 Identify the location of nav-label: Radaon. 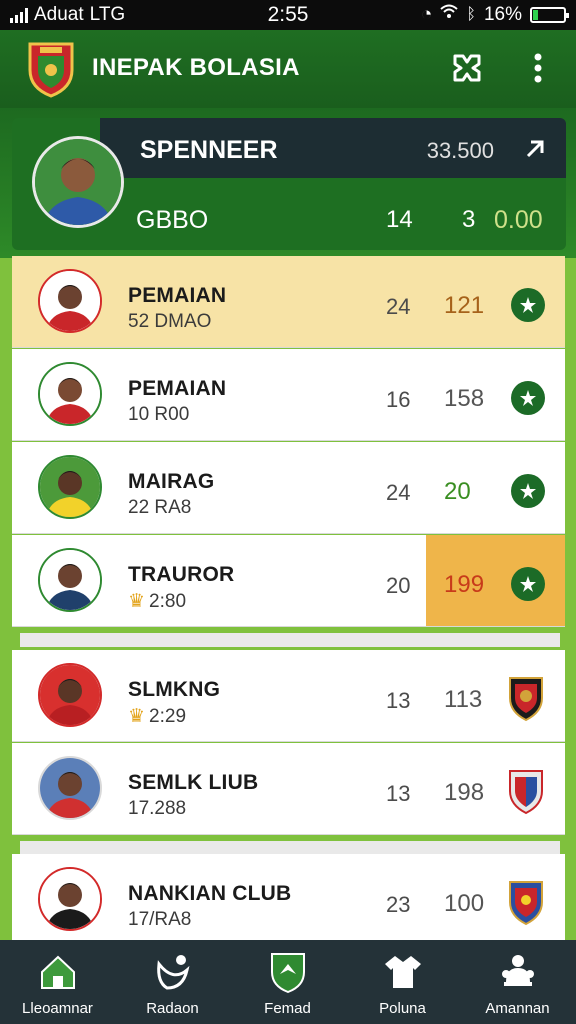
(172, 1008).